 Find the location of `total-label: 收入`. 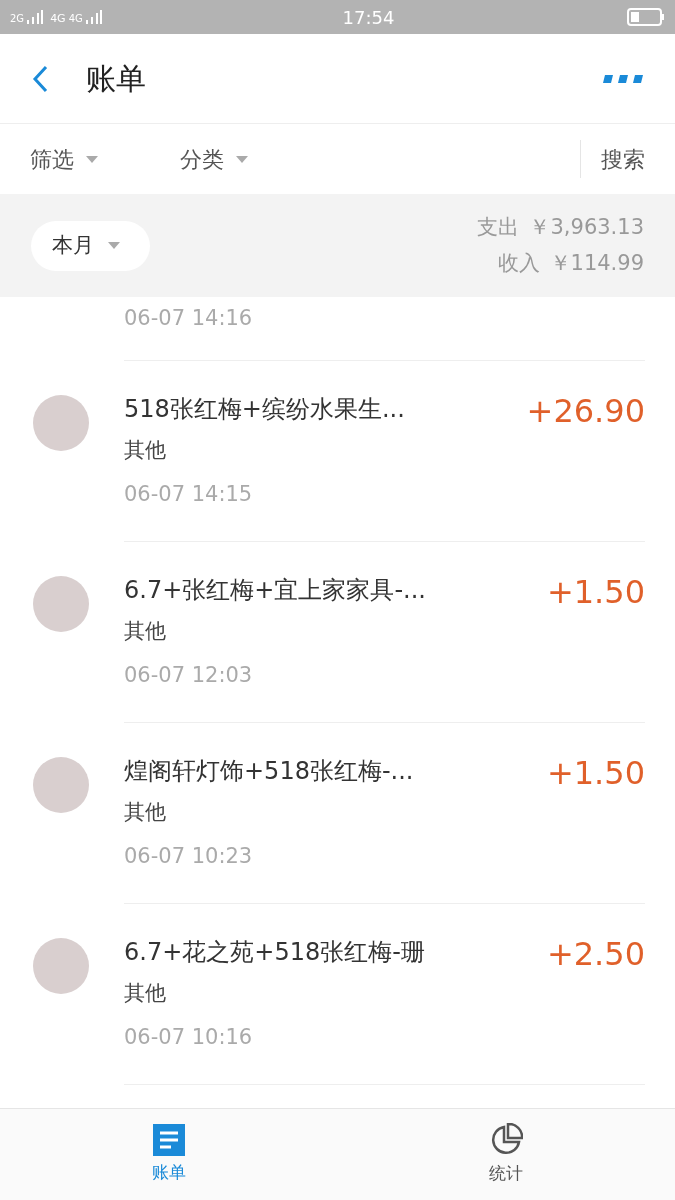

total-label: 收入 is located at coordinates (518, 263).